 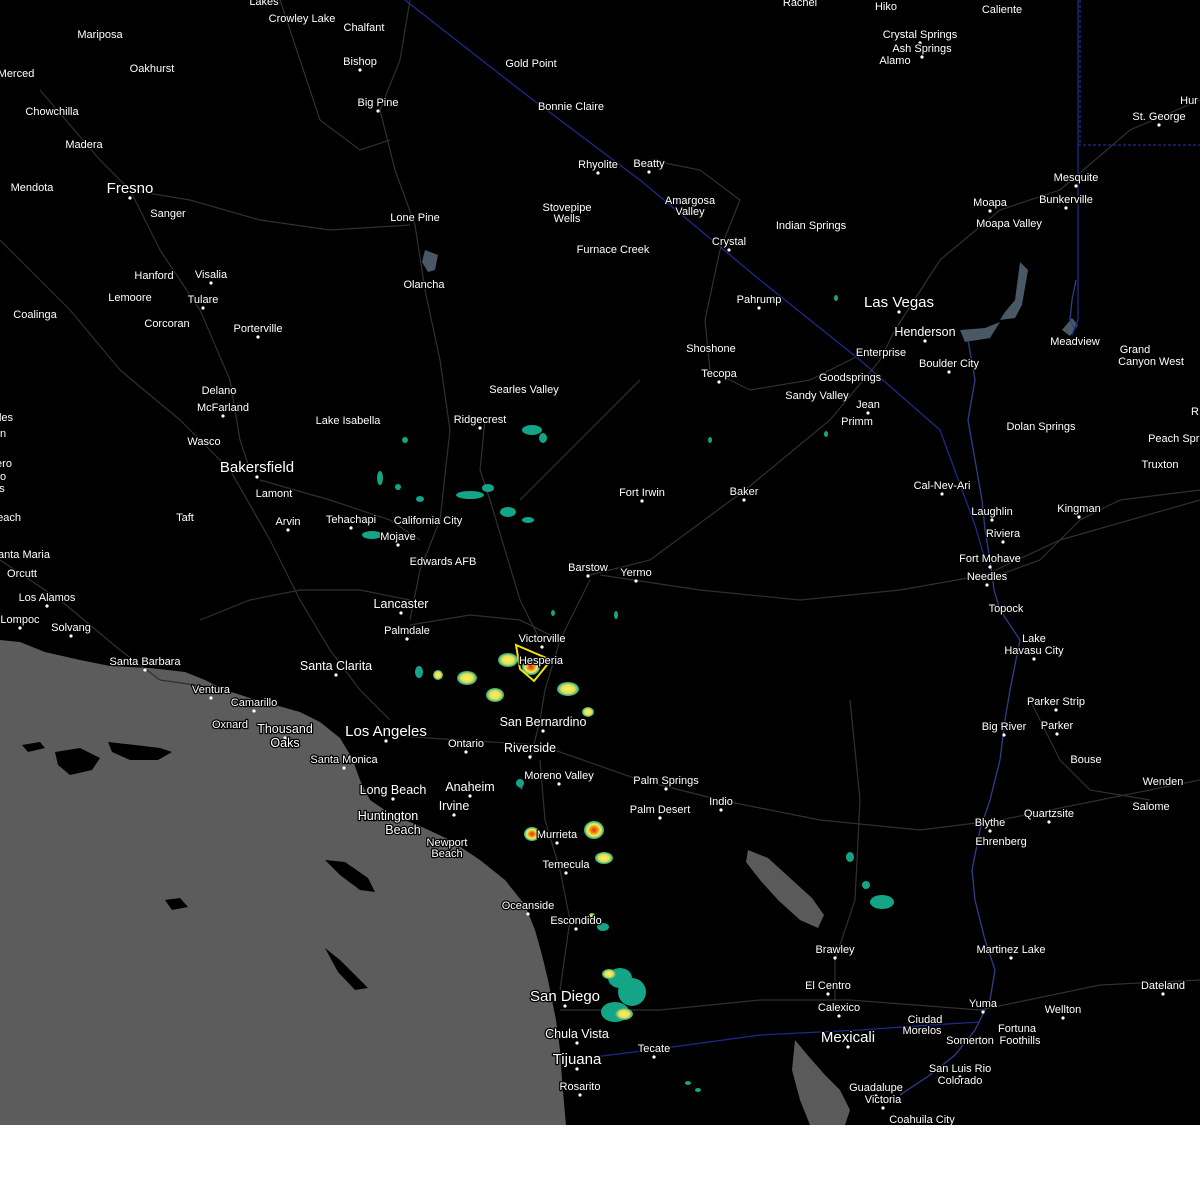 I want to click on place-label: Tecate, so click(x=654, y=1049).